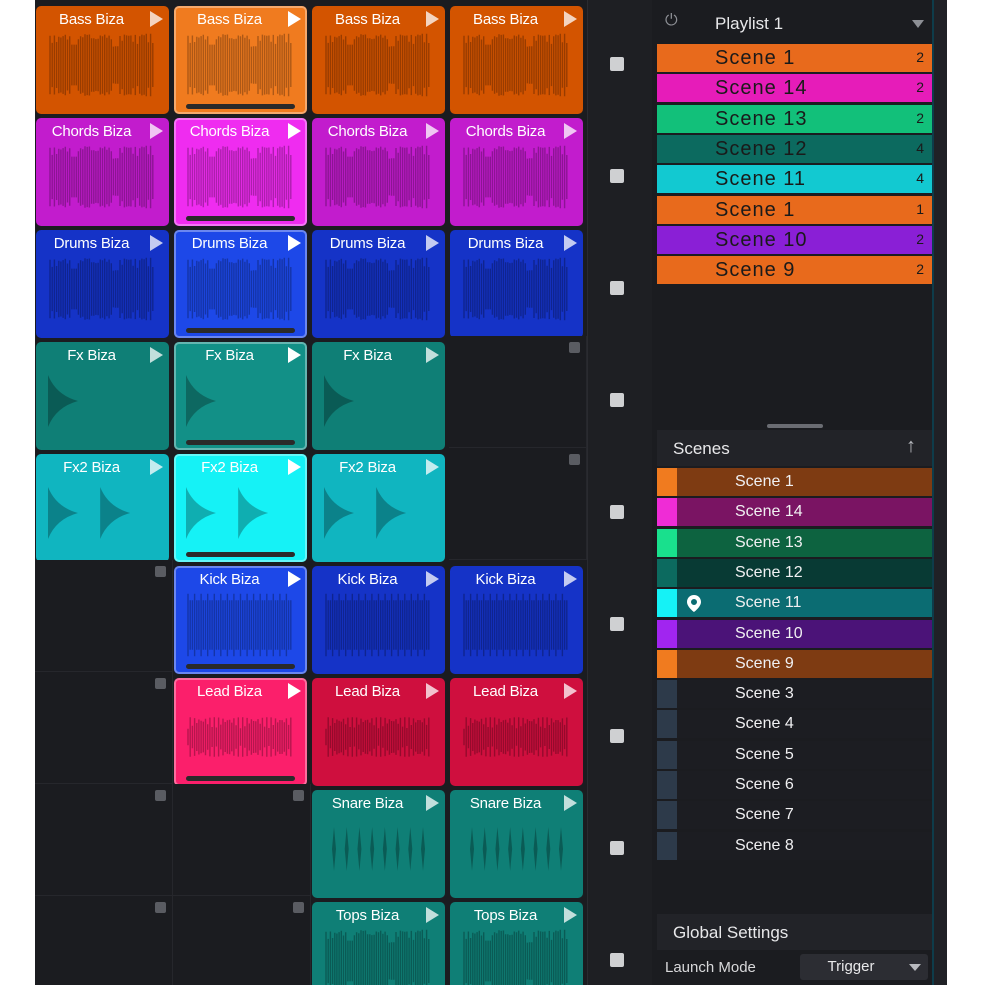 The height and width of the screenshot is (985, 984). What do you see at coordinates (794, 512) in the screenshot?
I see `scene-item: Scene 14` at bounding box center [794, 512].